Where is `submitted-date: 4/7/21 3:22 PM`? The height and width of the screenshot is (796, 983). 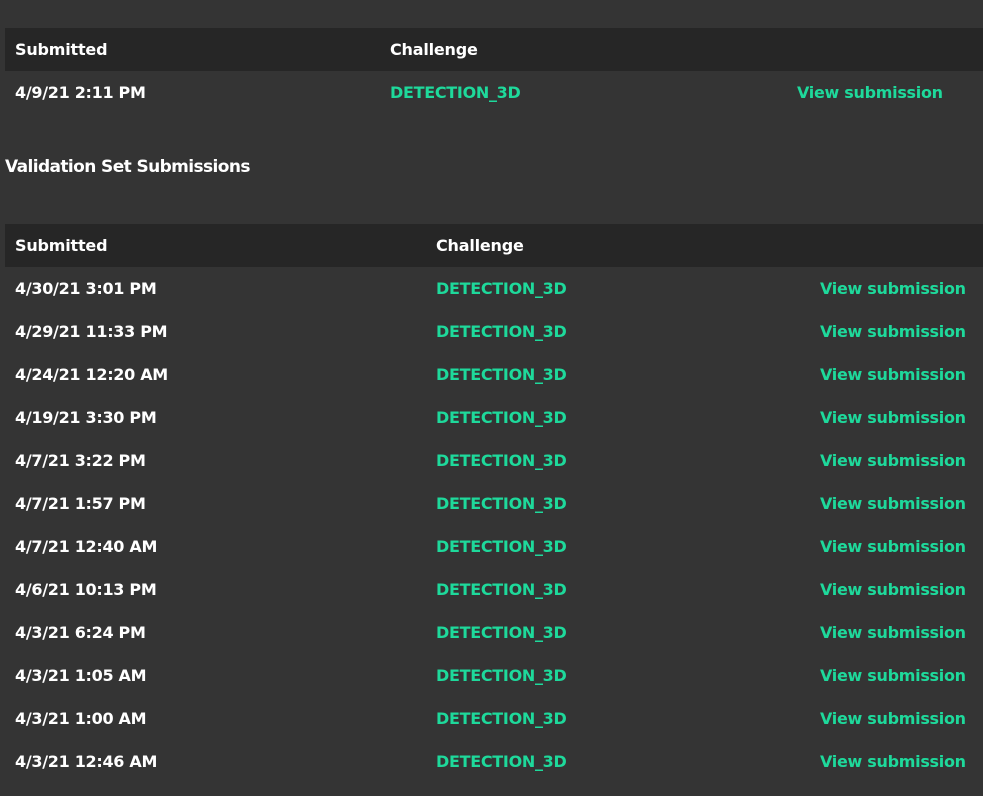
submitted-date: 4/7/21 3:22 PM is located at coordinates (80, 460).